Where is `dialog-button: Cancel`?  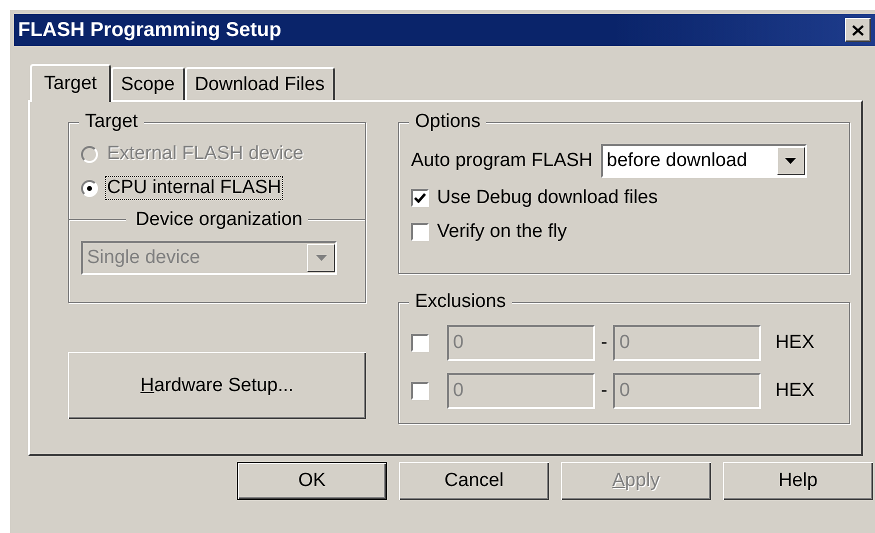
dialog-button: Cancel is located at coordinates (474, 481).